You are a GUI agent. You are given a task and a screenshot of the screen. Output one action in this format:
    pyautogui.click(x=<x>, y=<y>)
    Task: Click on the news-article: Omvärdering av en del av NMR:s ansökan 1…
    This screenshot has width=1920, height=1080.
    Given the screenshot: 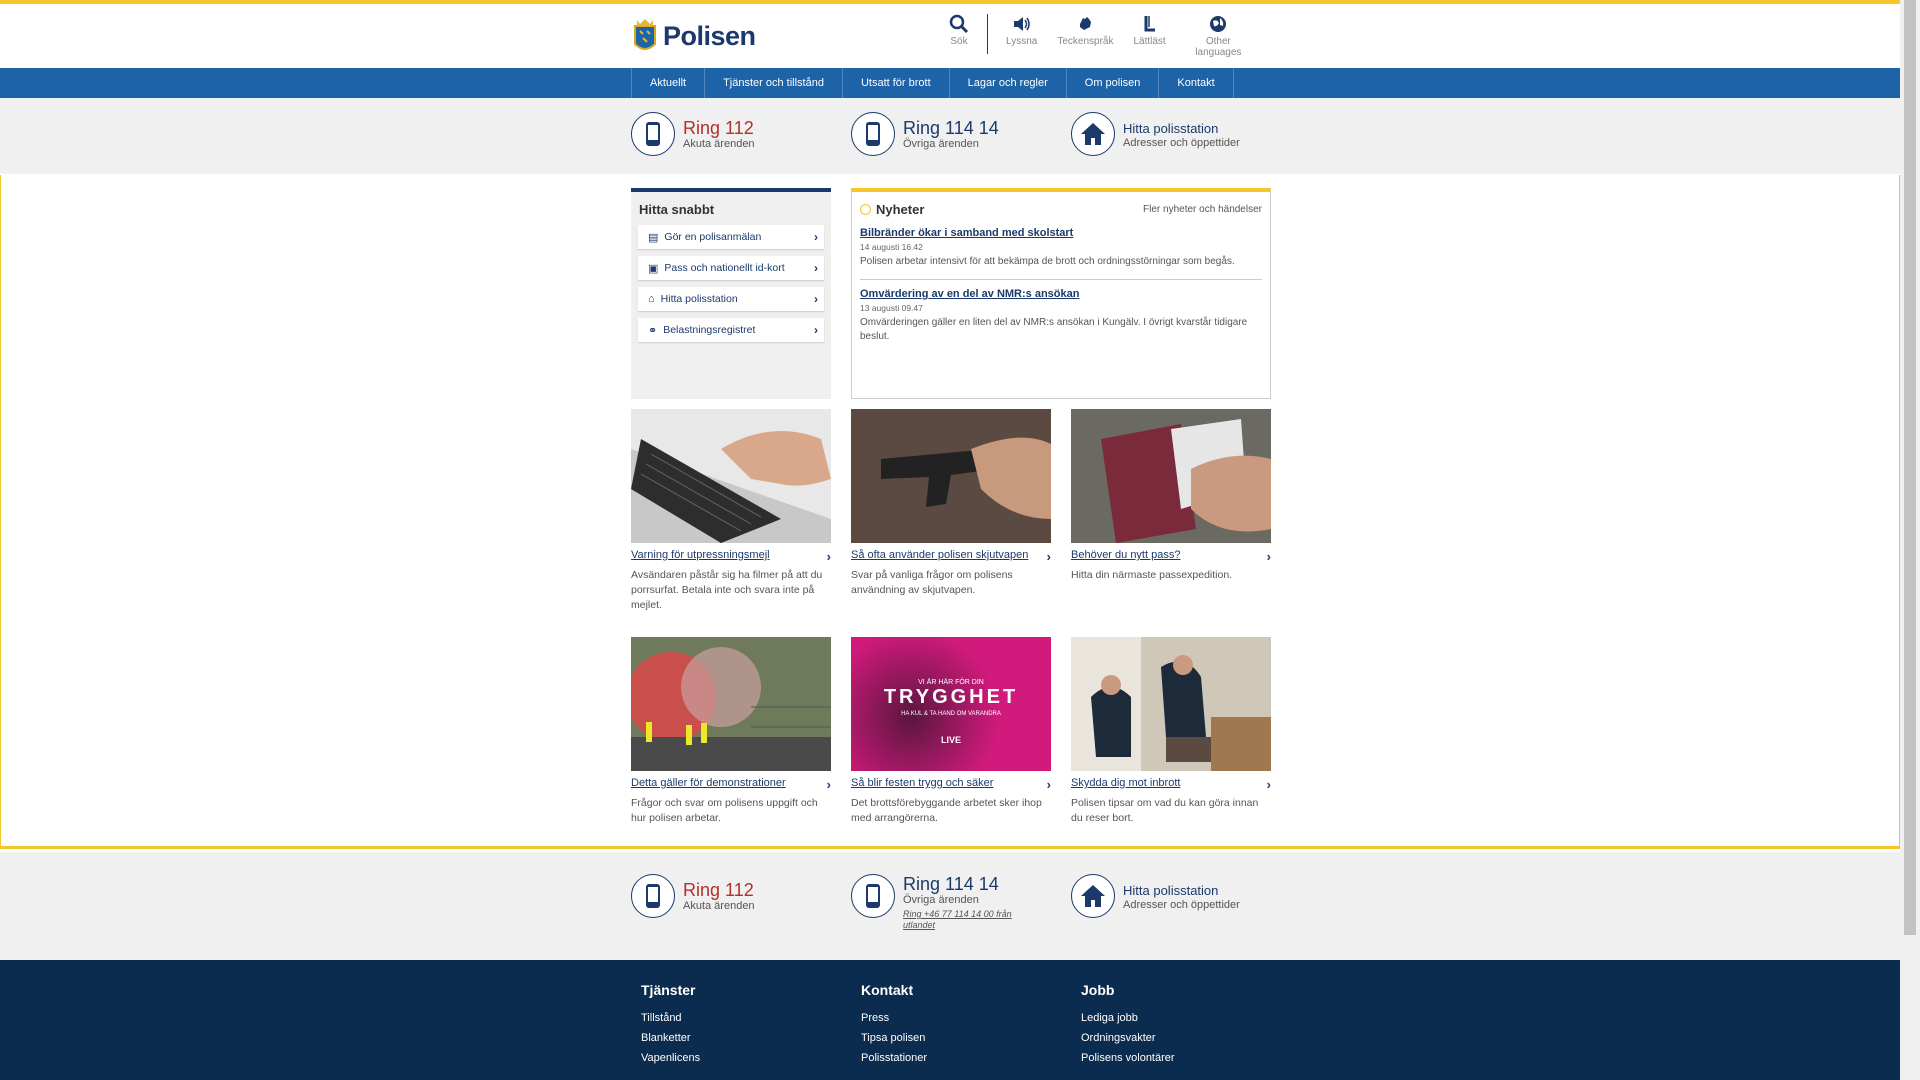 What is the action you would take?
    pyautogui.click(x=1061, y=311)
    